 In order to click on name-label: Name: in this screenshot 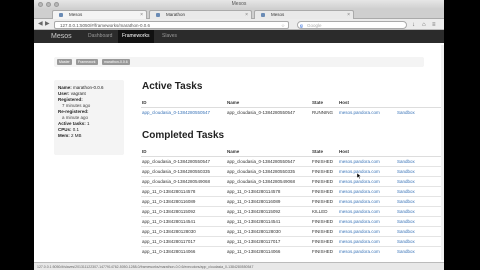, I will do `click(65, 87)`.